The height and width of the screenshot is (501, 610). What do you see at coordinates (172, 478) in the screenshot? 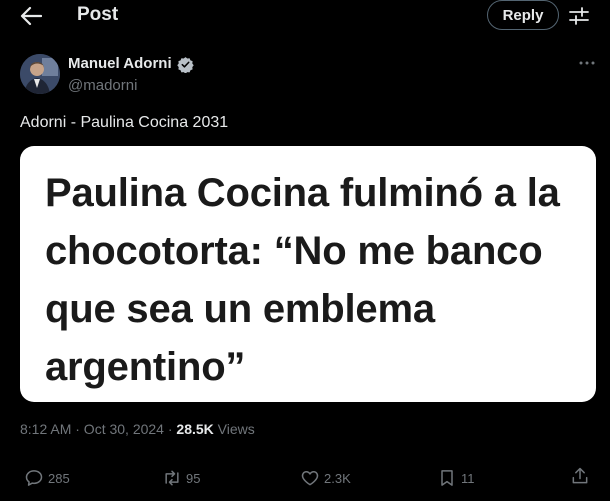
I see `repost-icon` at bounding box center [172, 478].